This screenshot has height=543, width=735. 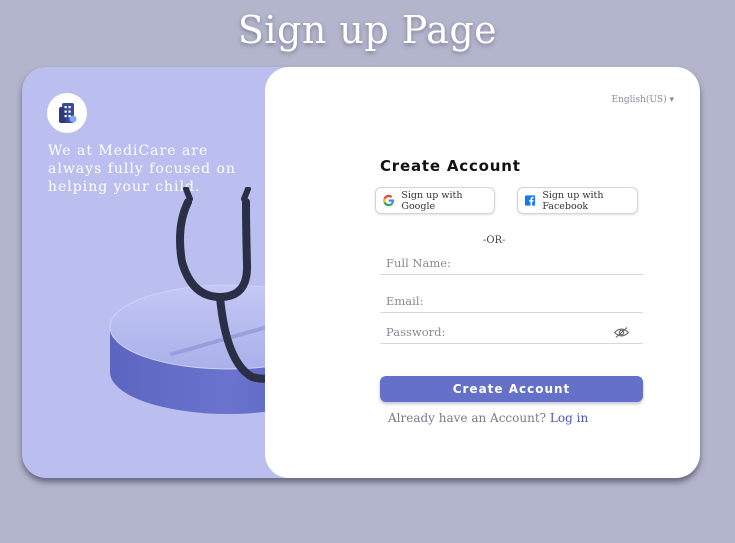 What do you see at coordinates (432, 200) in the screenshot?
I see `google-button-label: Sign up with Google` at bounding box center [432, 200].